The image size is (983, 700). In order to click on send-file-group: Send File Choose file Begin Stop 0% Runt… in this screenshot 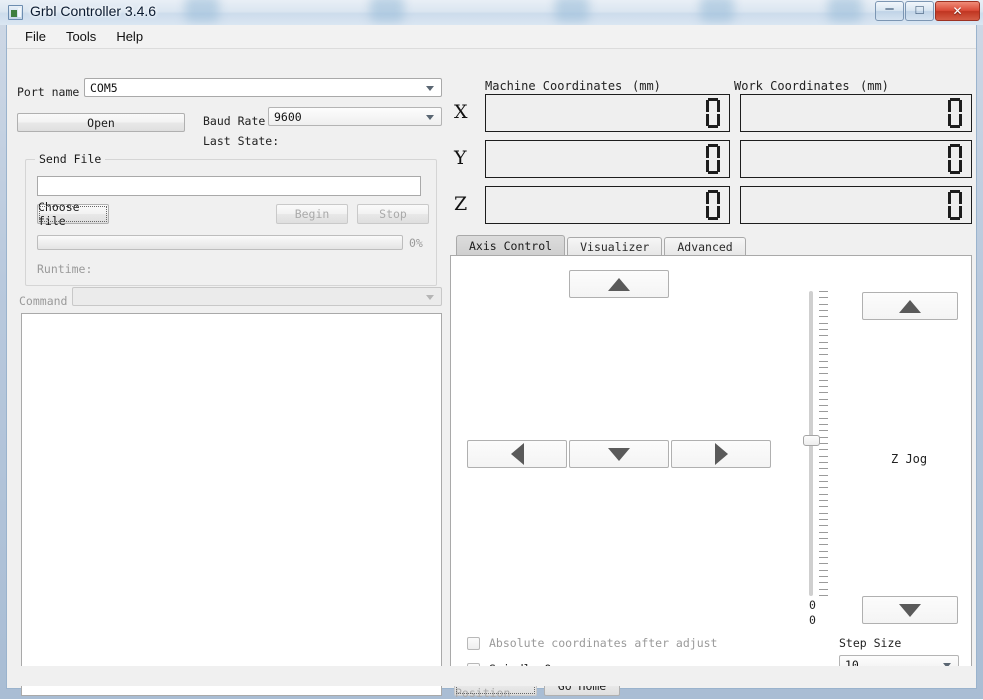, I will do `click(231, 219)`.